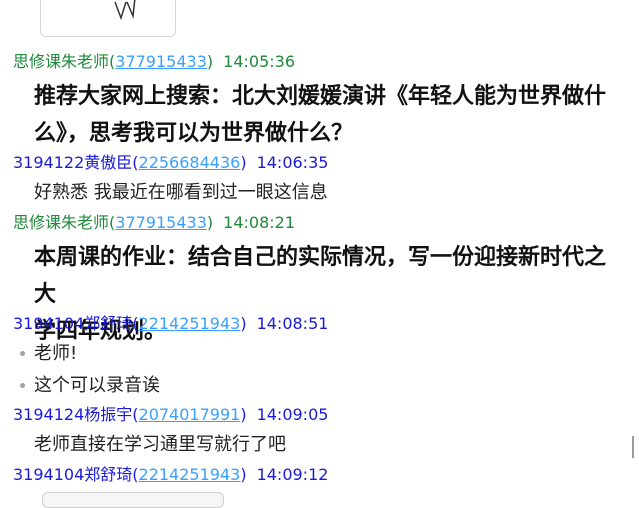 The height and width of the screenshot is (508, 639). Describe the element at coordinates (190, 162) in the screenshot. I see `sender-qq-link: 2256684436` at that location.